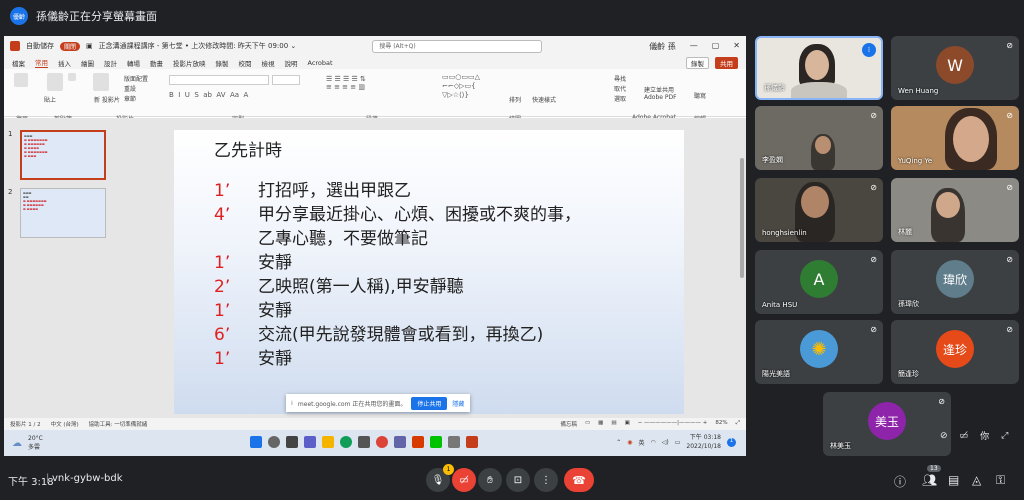 The width and height of the screenshot is (1024, 500). Describe the element at coordinates (156, 63) in the screenshot. I see `menu-animations: 動畫` at that location.